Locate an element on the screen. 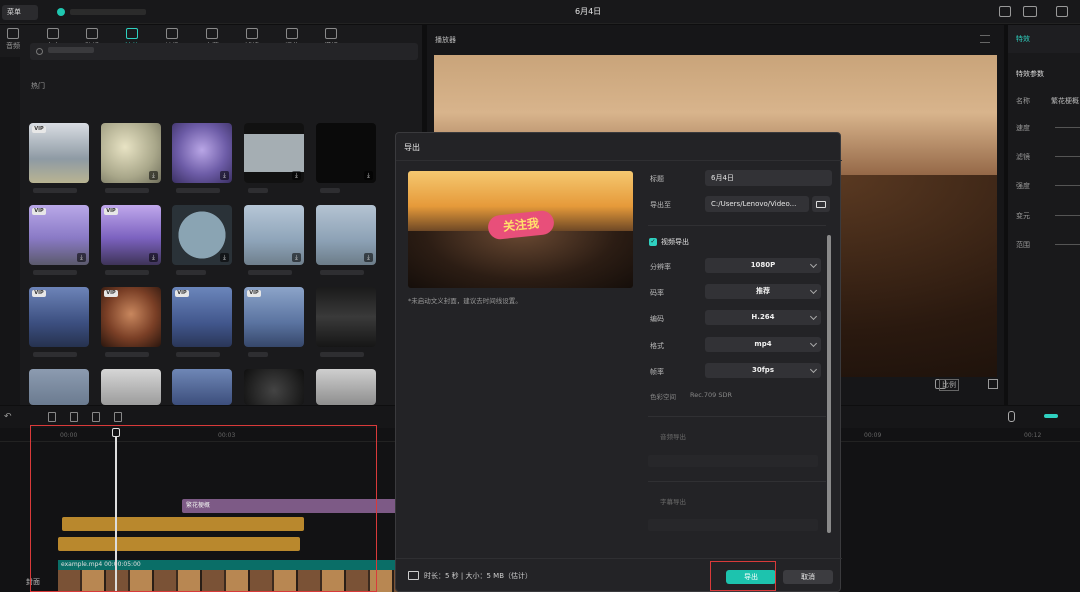 This screenshot has width=1080, height=592. color-space-label: 色彩空间 is located at coordinates (663, 397).